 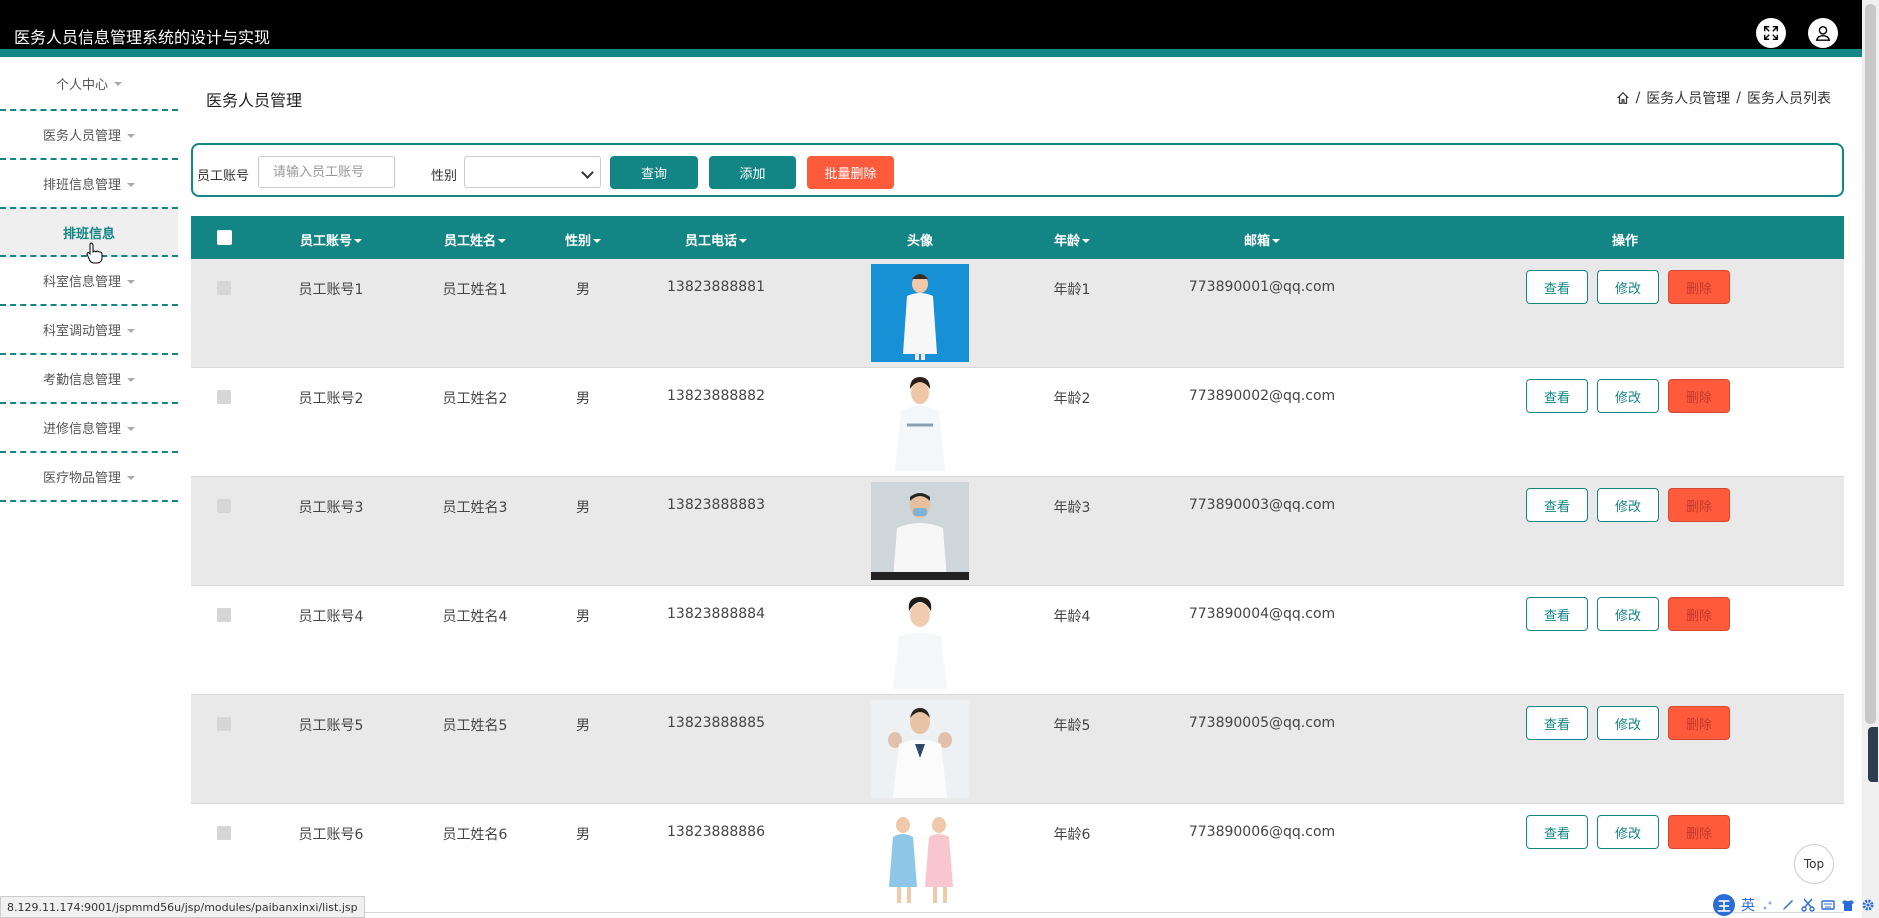 What do you see at coordinates (654, 172) in the screenshot?
I see `query-button: 查询` at bounding box center [654, 172].